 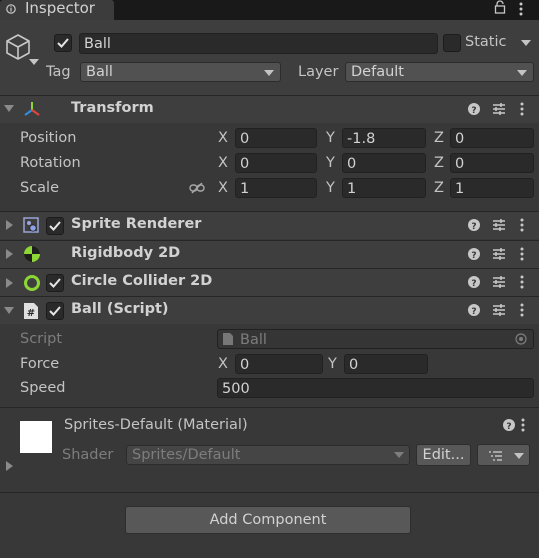 What do you see at coordinates (57, 10) in the screenshot?
I see `tab-inspector: Inspector` at bounding box center [57, 10].